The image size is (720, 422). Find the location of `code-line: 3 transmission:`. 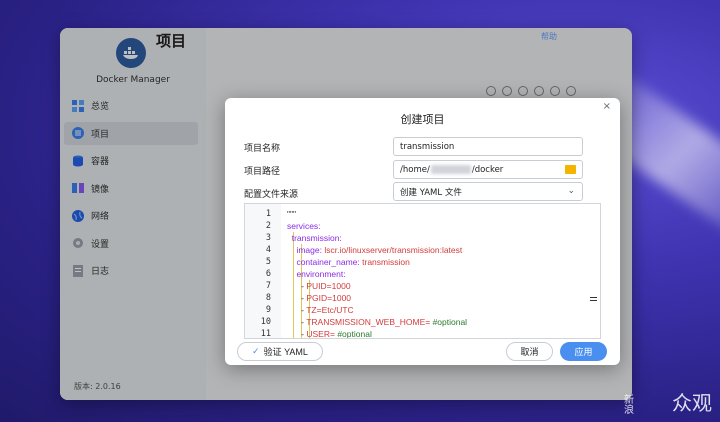

code-line: 3 transmission: is located at coordinates (422, 238).